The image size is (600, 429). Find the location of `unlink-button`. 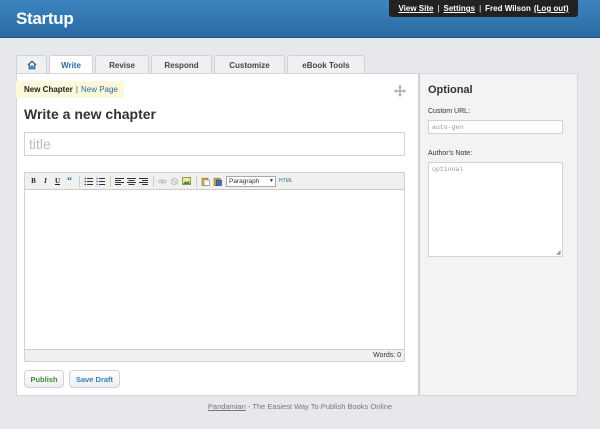

unlink-button is located at coordinates (174, 181).